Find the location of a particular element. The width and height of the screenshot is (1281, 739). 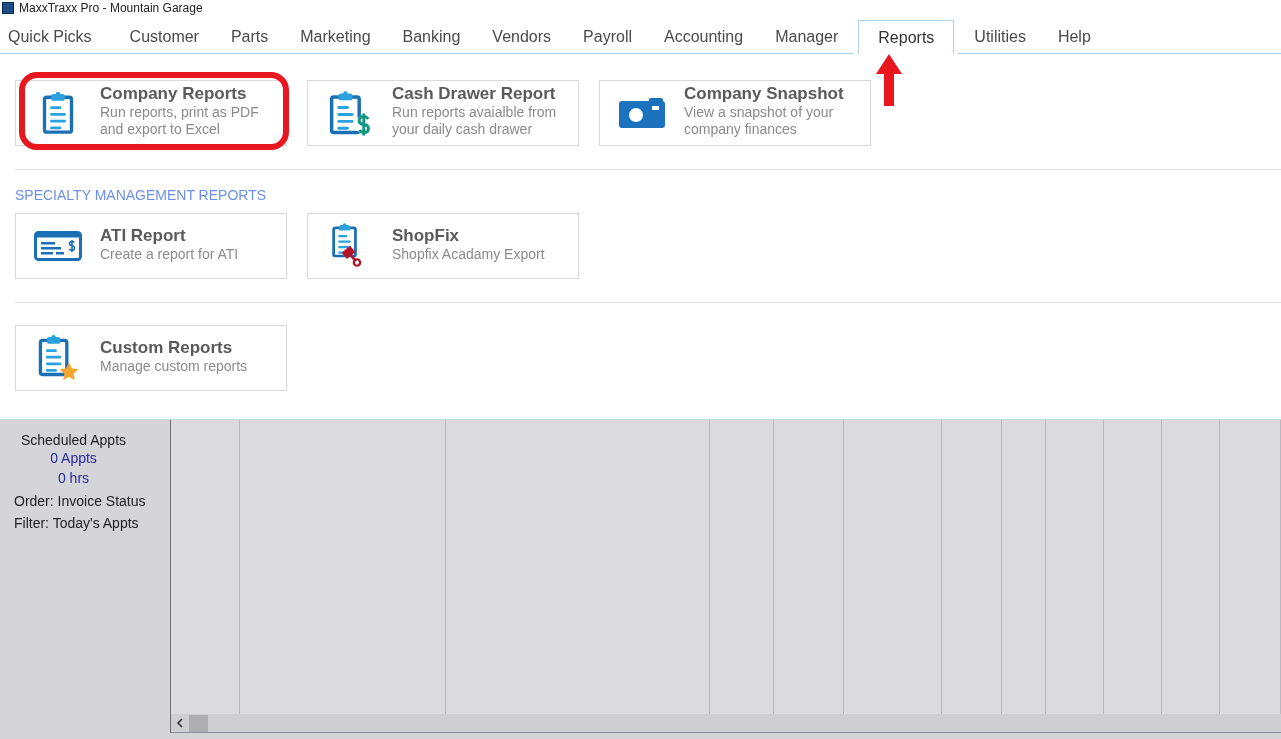

card-description: Shopfix Acadamy Export is located at coordinates (469, 254).